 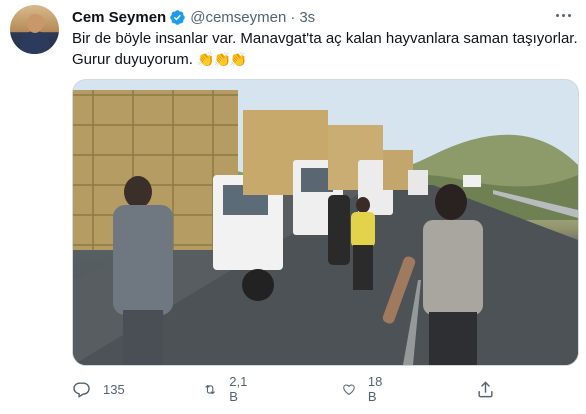 What do you see at coordinates (227, 389) in the screenshot?
I see `retweet-button: 2,1 B` at bounding box center [227, 389].